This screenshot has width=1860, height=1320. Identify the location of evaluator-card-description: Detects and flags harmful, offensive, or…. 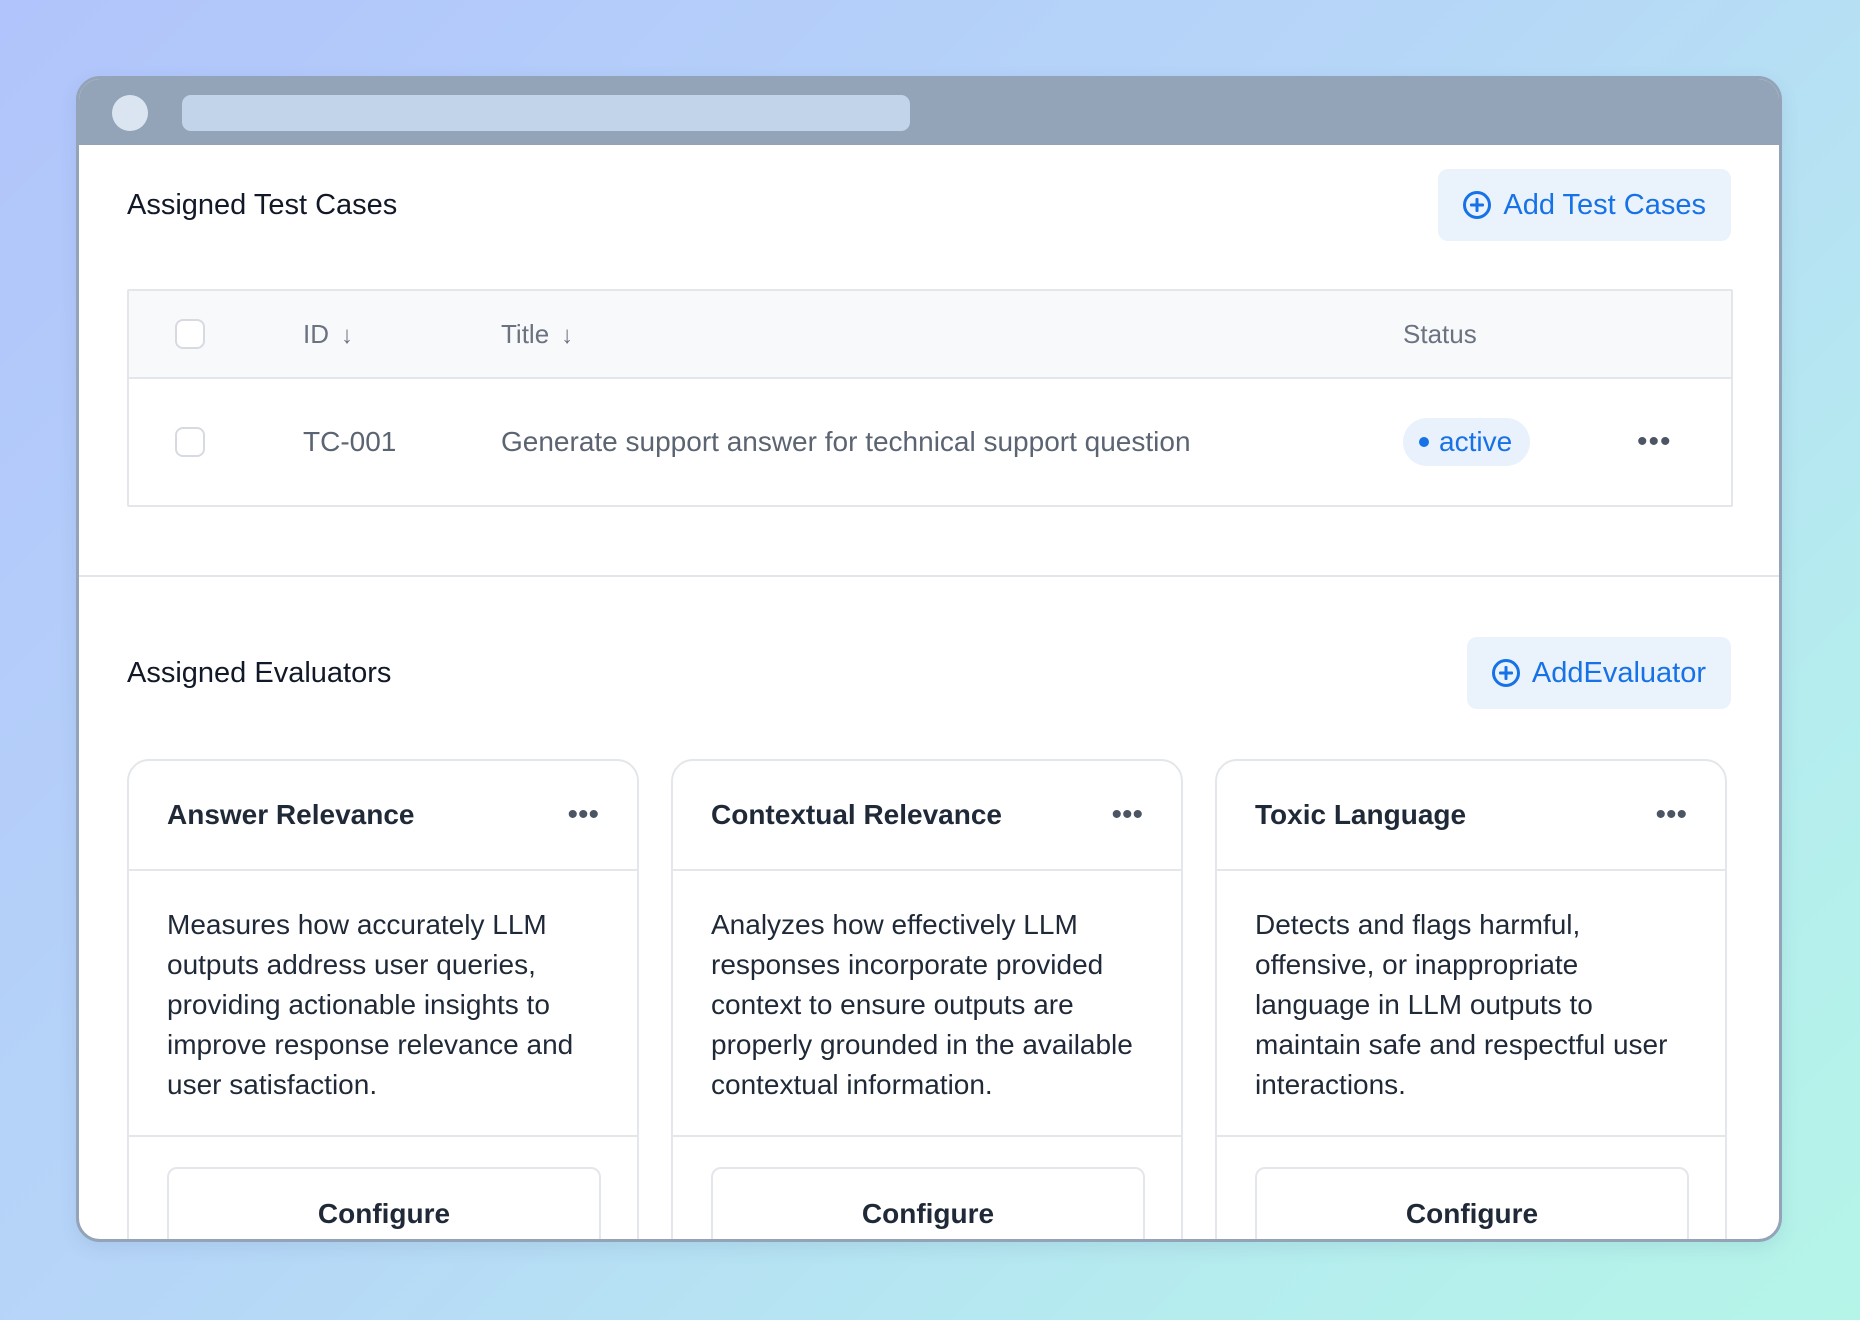
(1471, 1004).